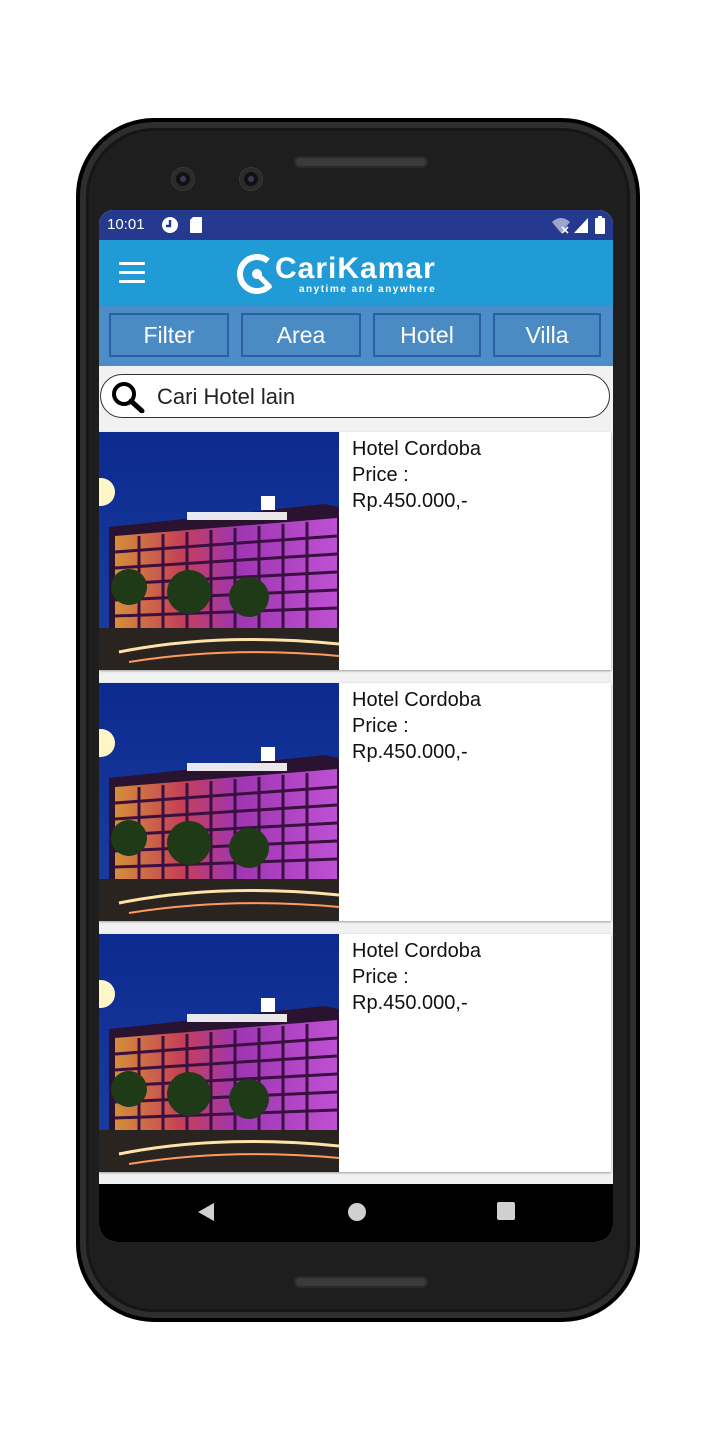 This screenshot has width=720, height=1440. I want to click on carikamar-logo: CariKamar anytime and anywhere, so click(349, 274).